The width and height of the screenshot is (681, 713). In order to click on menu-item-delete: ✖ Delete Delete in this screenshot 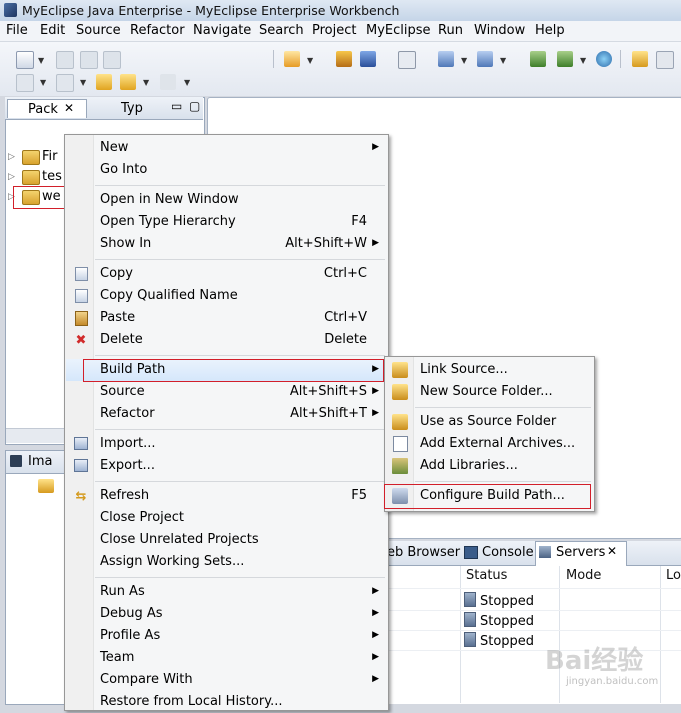, I will do `click(226, 340)`.